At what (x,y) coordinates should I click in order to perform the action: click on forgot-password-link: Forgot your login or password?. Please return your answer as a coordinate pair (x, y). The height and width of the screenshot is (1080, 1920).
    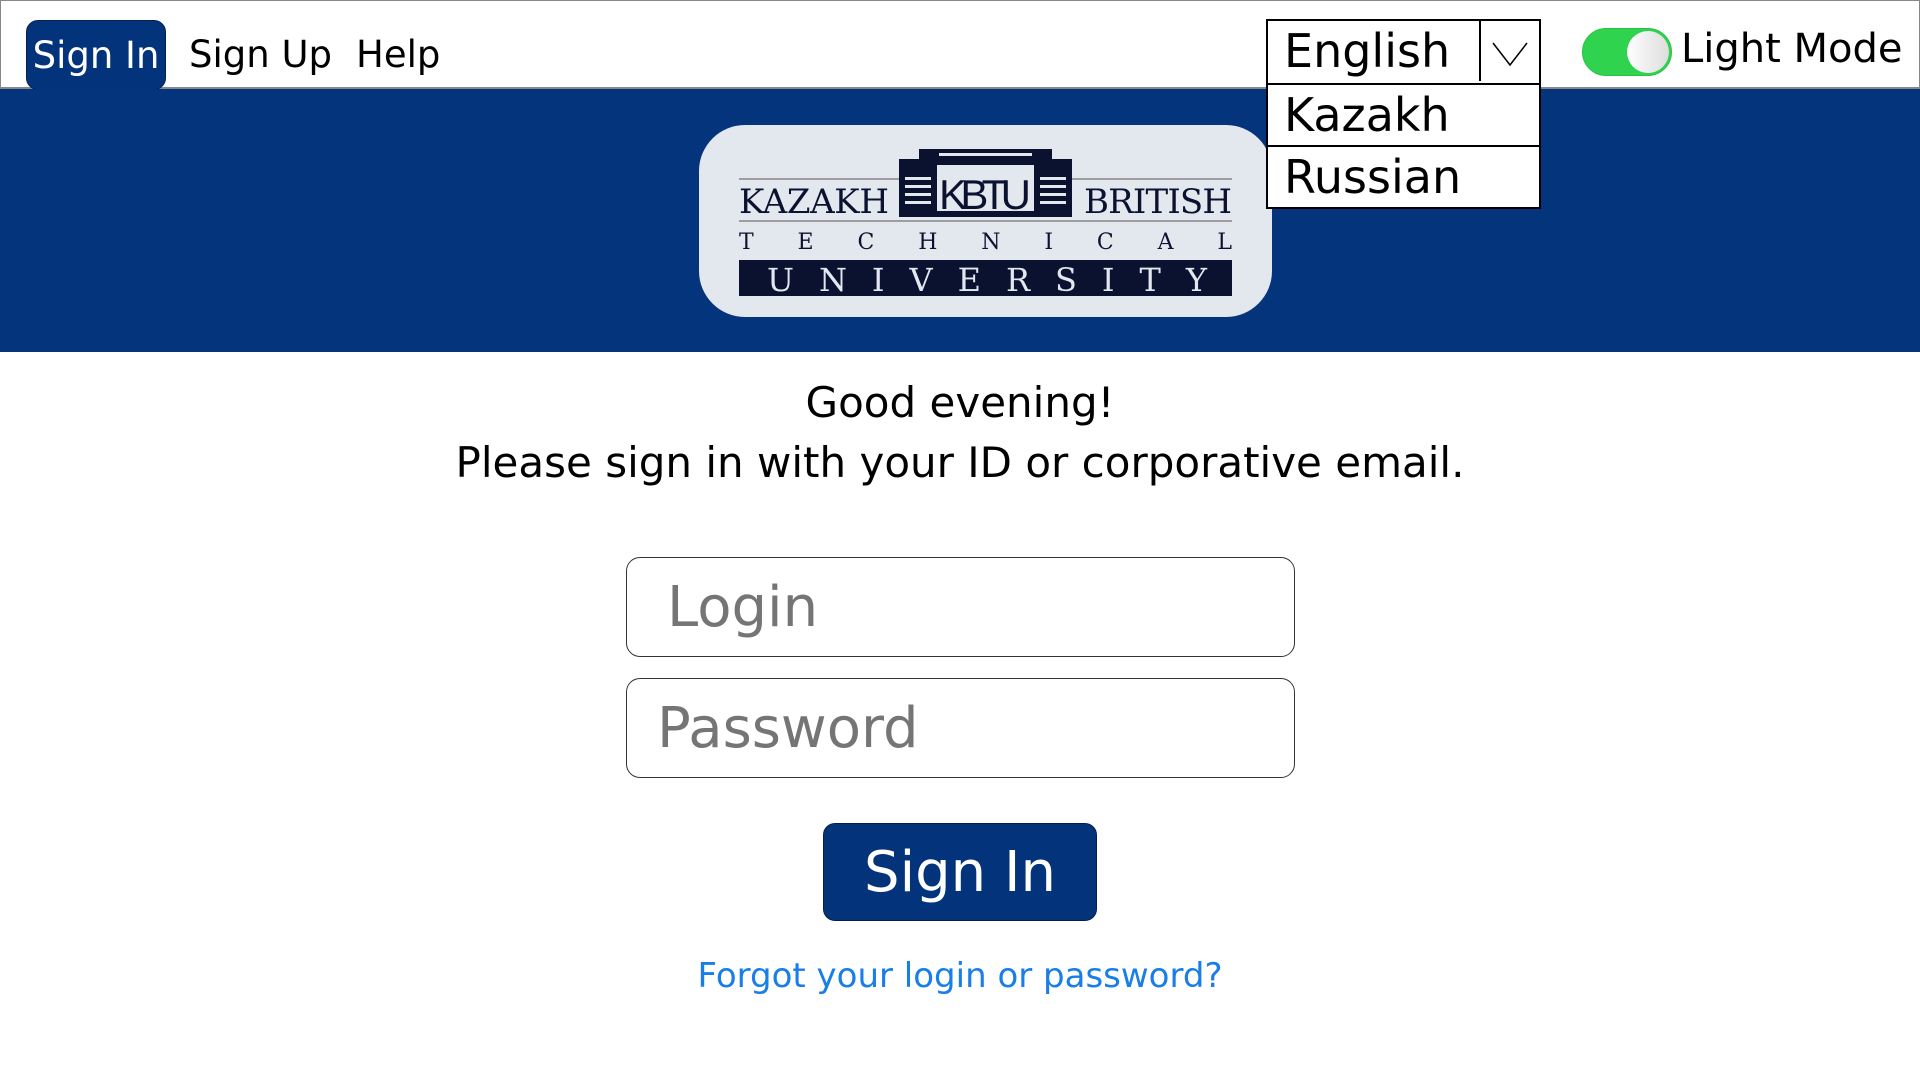
    Looking at the image, I should click on (960, 976).